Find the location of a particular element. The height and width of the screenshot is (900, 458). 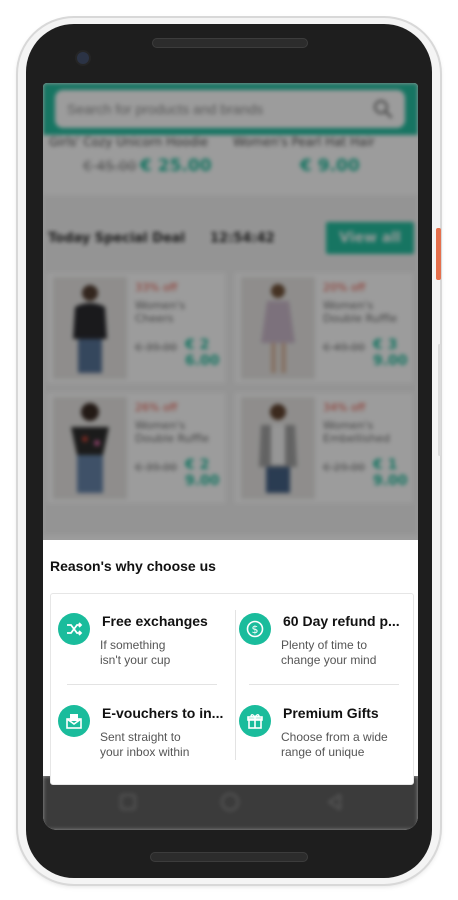

front-camera is located at coordinates (83, 58).